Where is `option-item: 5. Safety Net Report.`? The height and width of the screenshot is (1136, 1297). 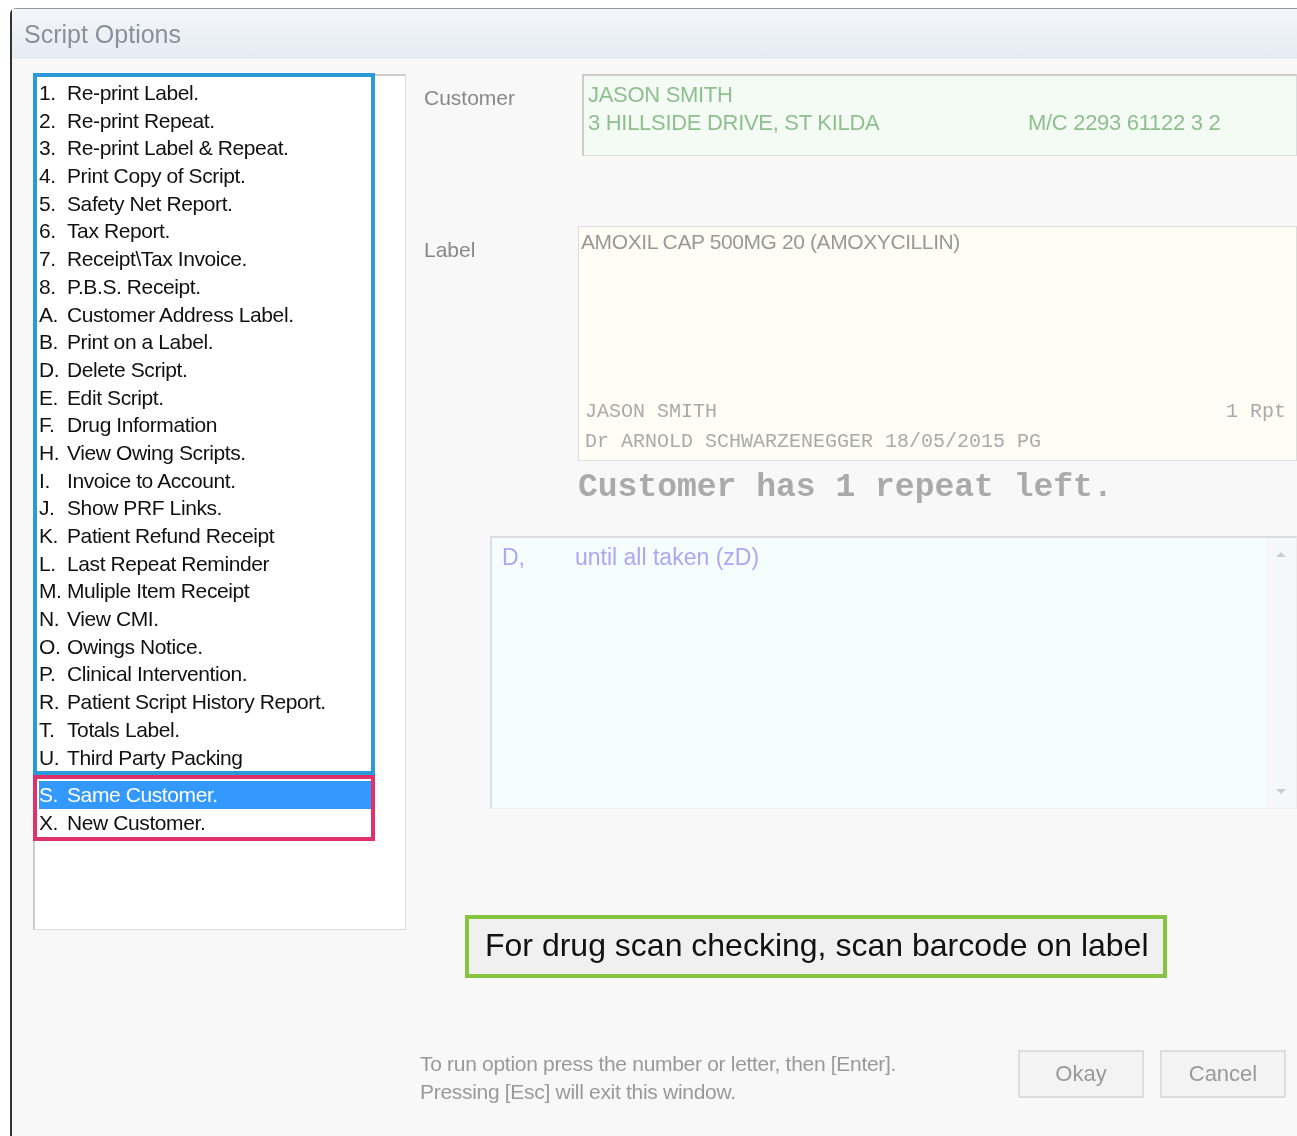
option-item: 5. Safety Net Report. is located at coordinates (205, 203).